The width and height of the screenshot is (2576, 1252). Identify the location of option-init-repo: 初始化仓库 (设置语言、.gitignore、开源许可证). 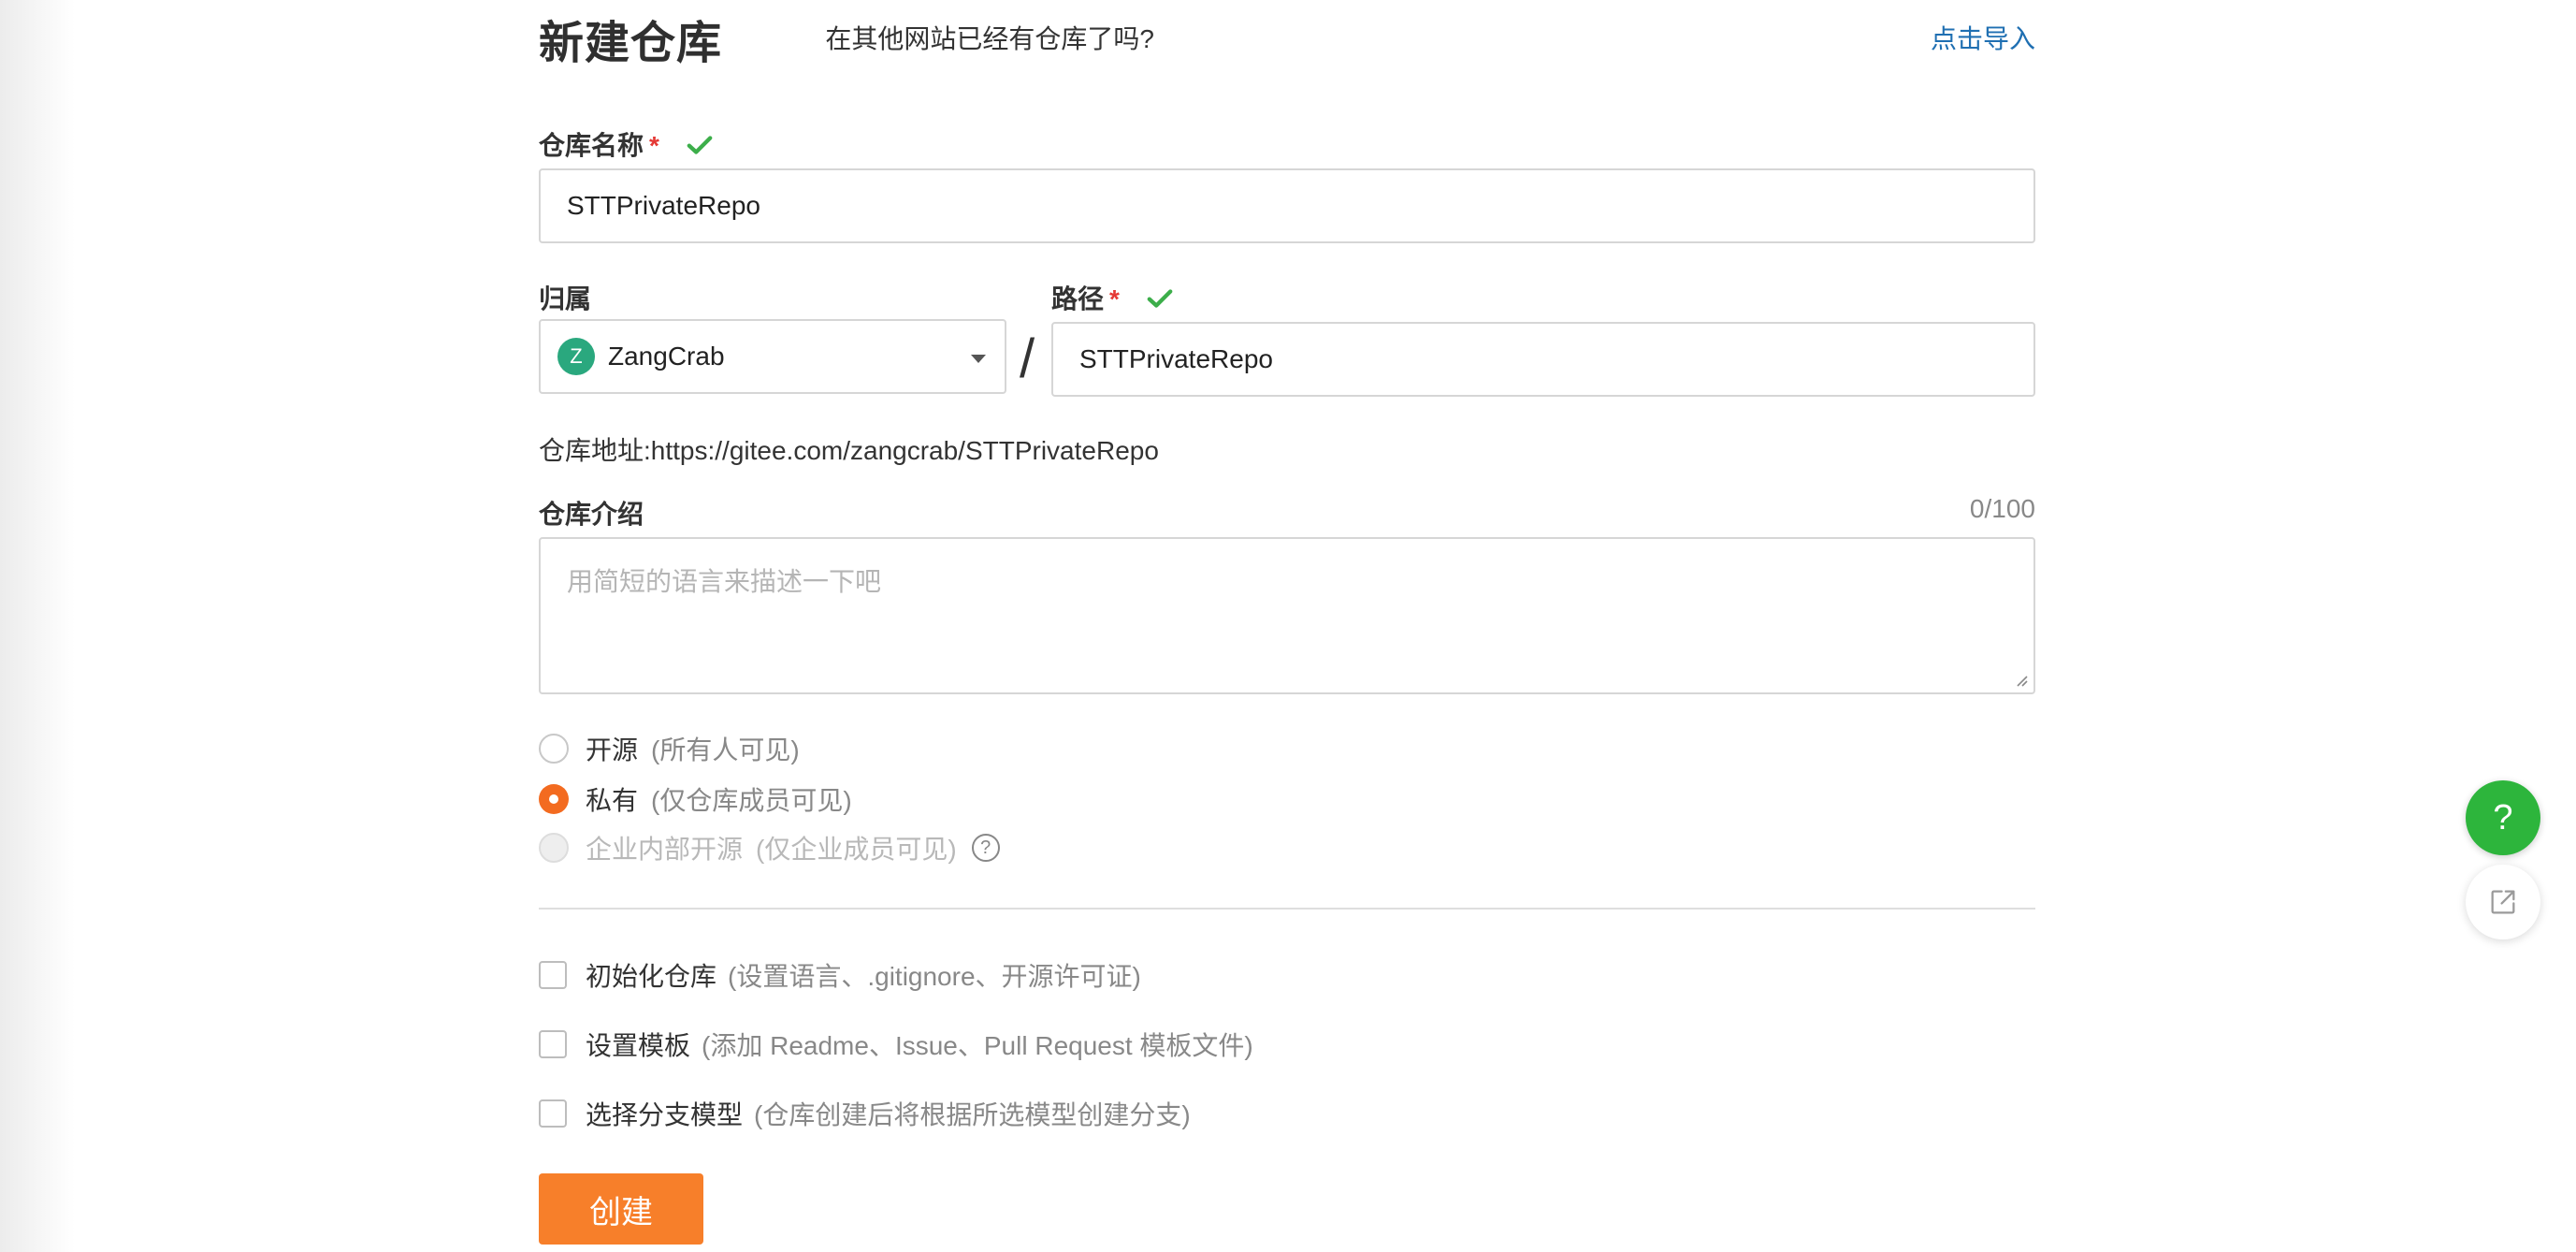
(840, 975).